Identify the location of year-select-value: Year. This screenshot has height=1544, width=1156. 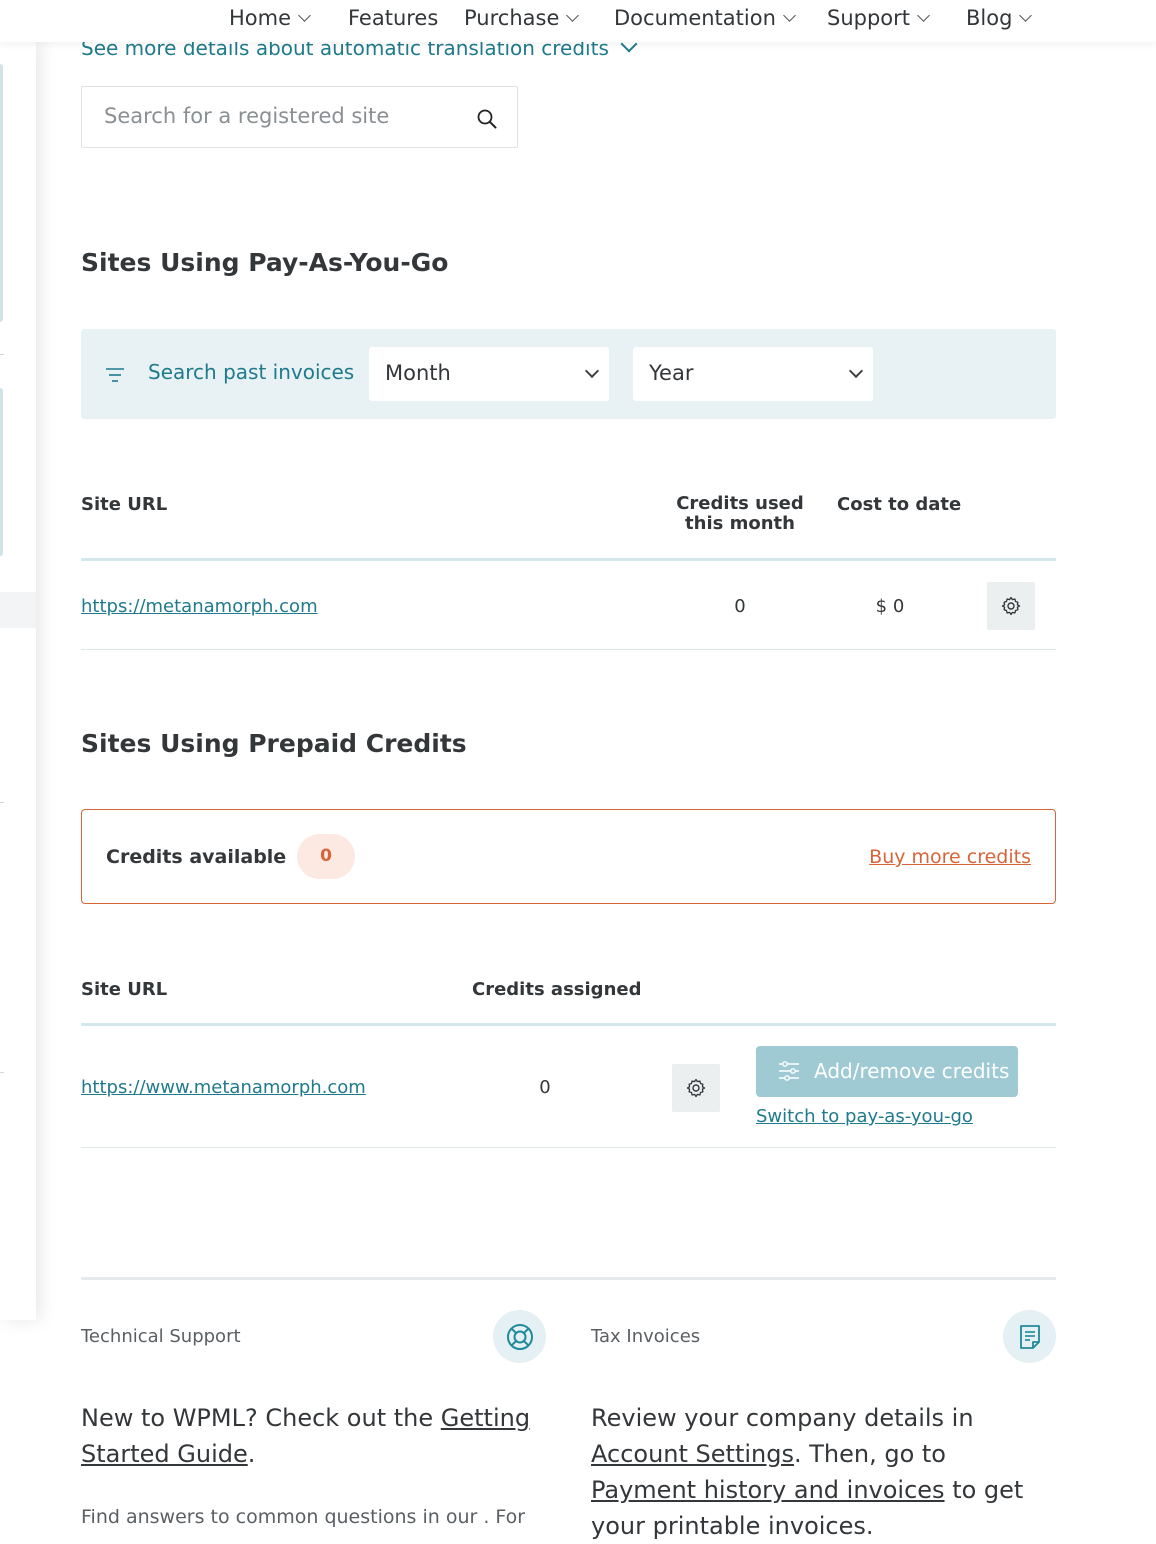
(671, 373).